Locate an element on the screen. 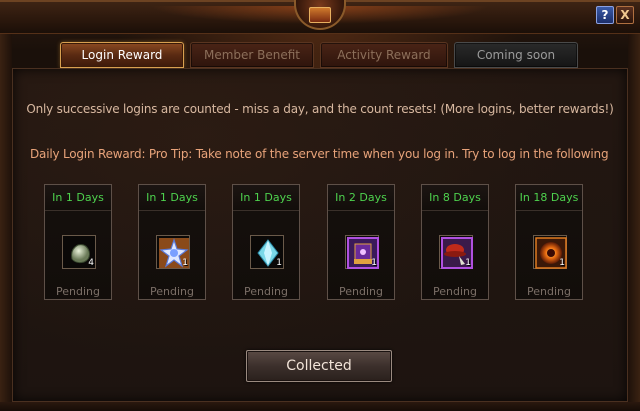 Image resolution: width=640 pixels, height=411 pixels. reward-card-1: In 1 Days 4 Pending is located at coordinates (78, 242).